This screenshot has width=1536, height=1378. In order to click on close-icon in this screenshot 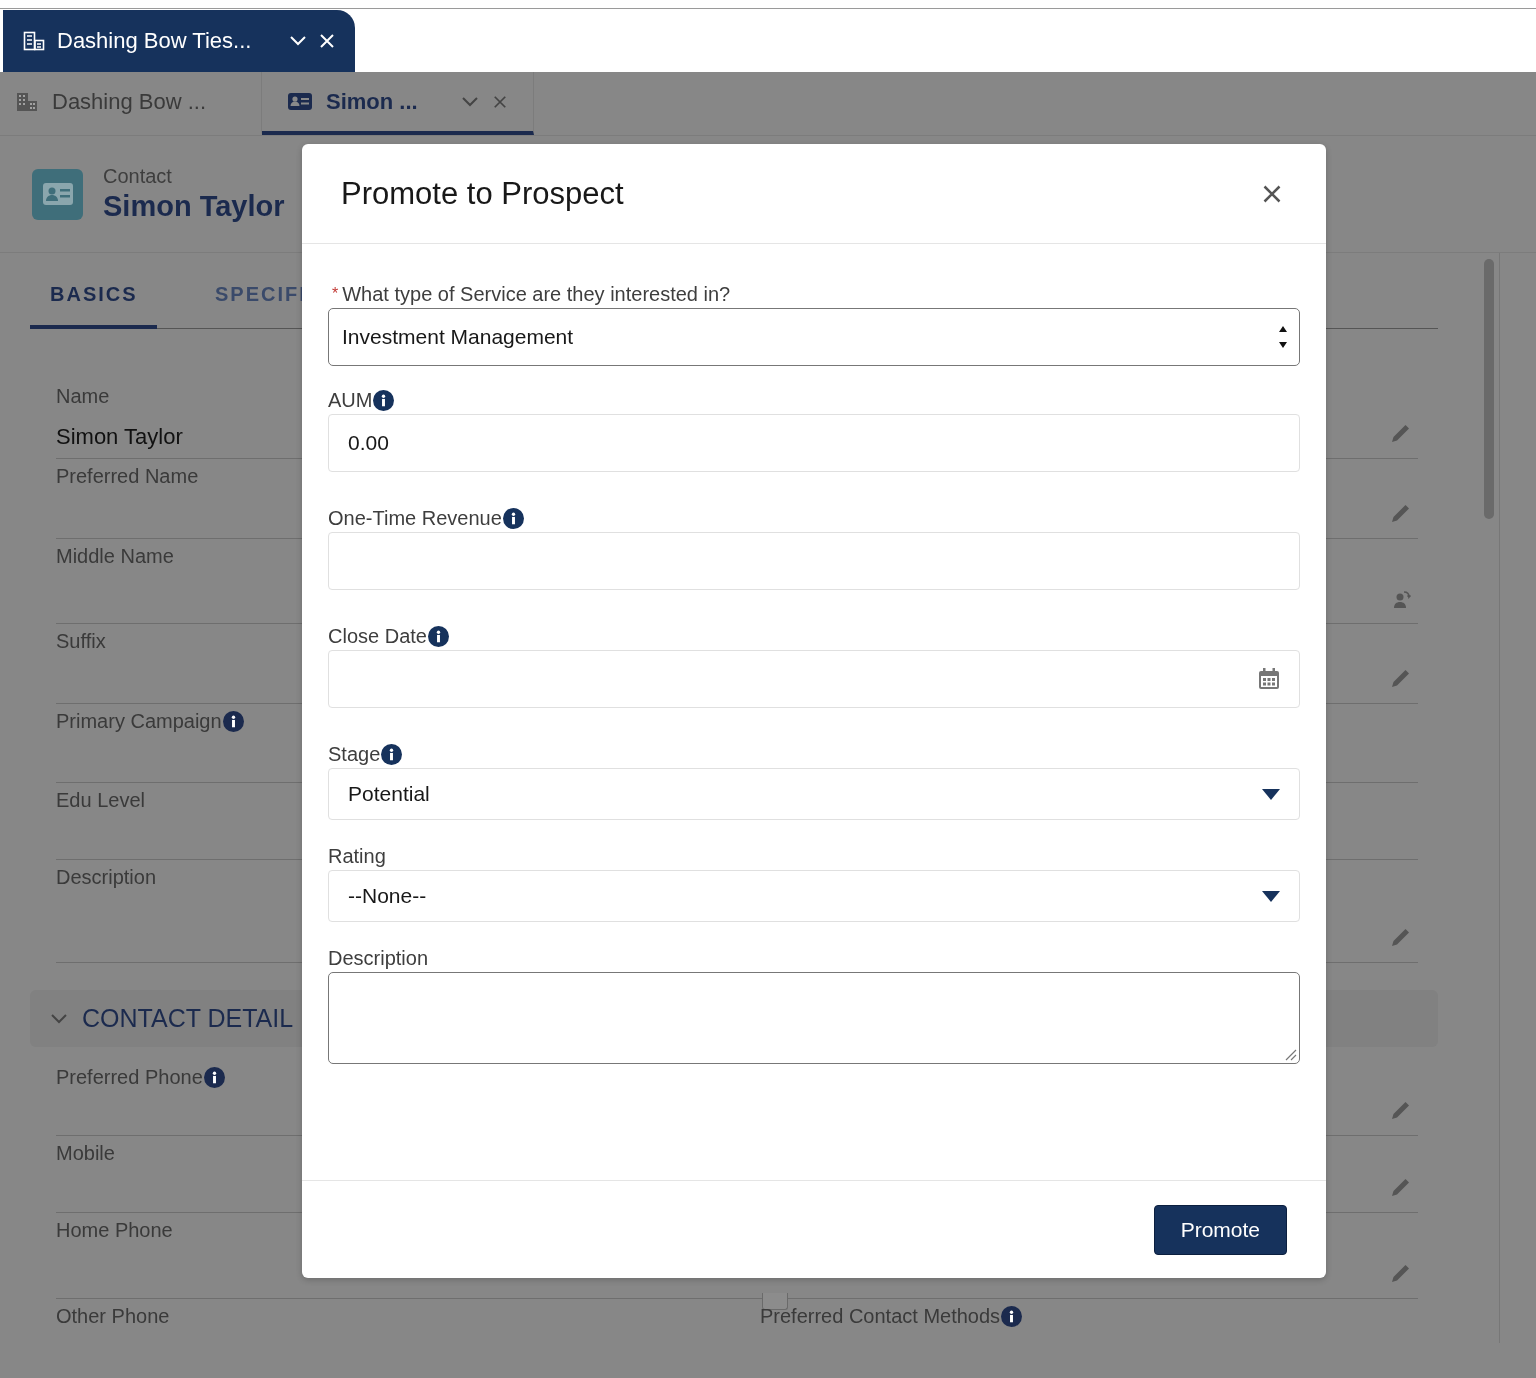, I will do `click(1272, 193)`.